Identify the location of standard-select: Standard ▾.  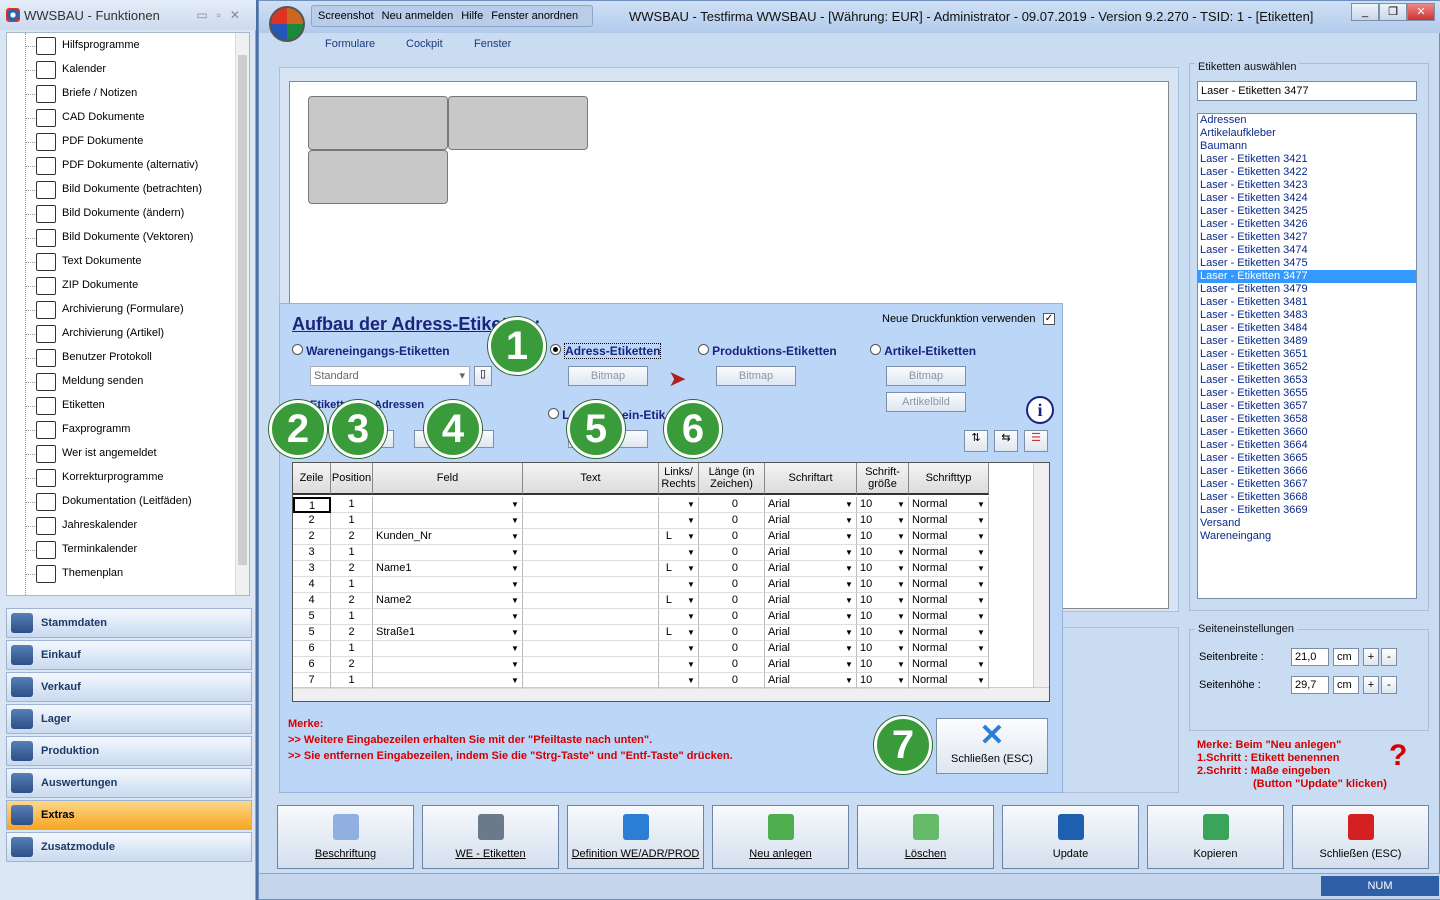
(390, 376).